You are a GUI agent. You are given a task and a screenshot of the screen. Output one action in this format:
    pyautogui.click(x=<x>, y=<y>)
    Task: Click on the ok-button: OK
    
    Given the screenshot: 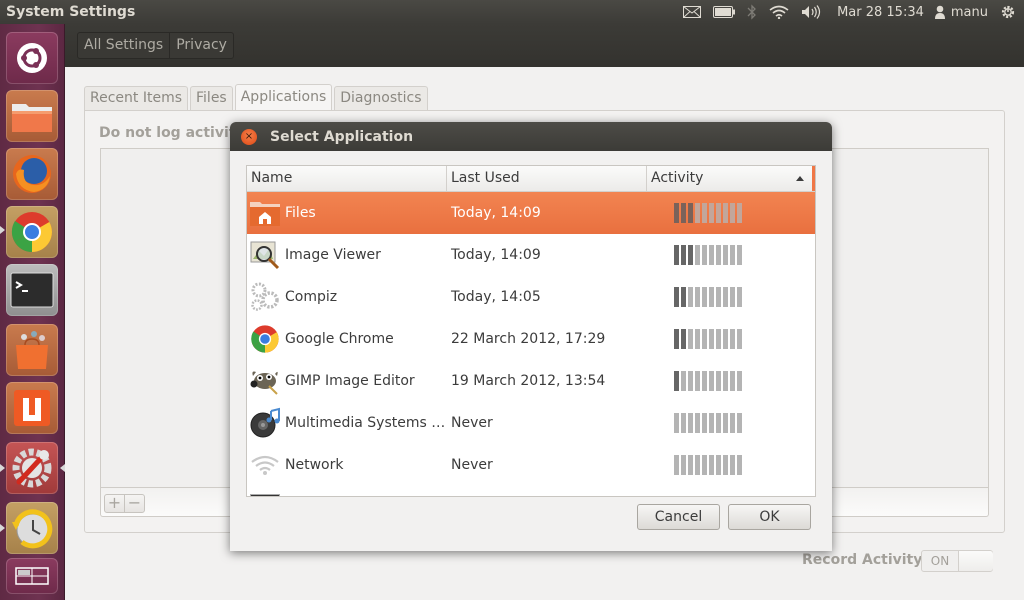 What is the action you would take?
    pyautogui.click(x=769, y=517)
    